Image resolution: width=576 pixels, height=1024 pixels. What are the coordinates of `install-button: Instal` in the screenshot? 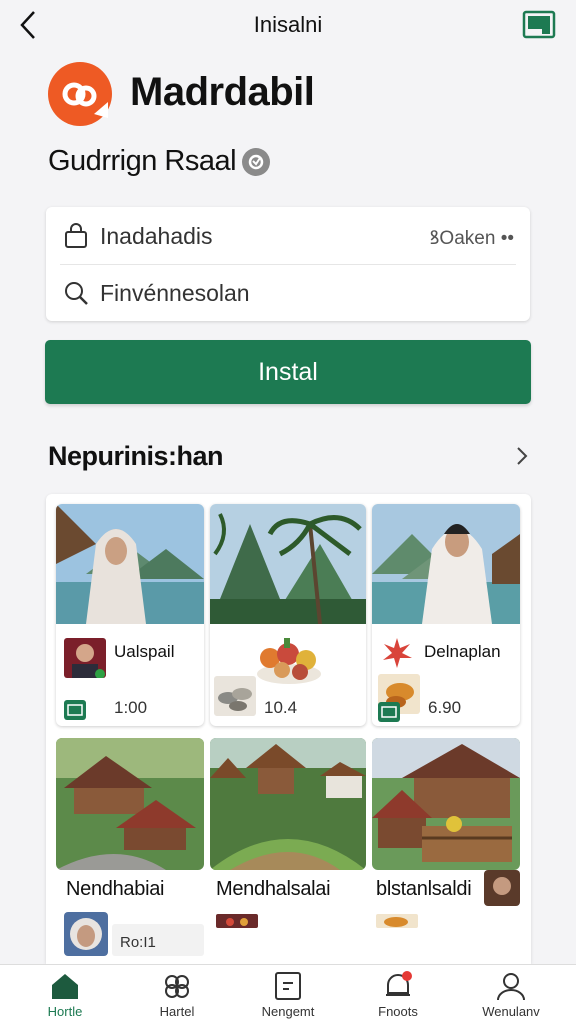 It's located at (288, 372).